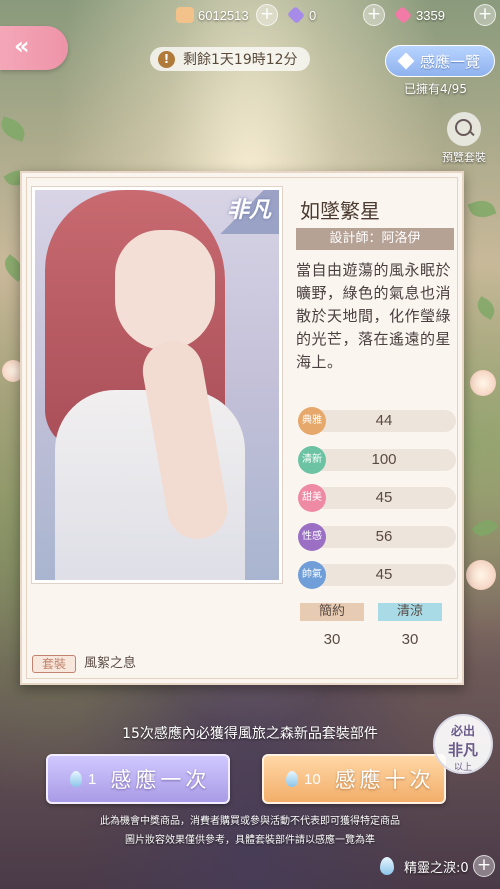 This screenshot has height=889, width=500. What do you see at coordinates (410, 612) in the screenshot?
I see `tag-cool: 清涼` at bounding box center [410, 612].